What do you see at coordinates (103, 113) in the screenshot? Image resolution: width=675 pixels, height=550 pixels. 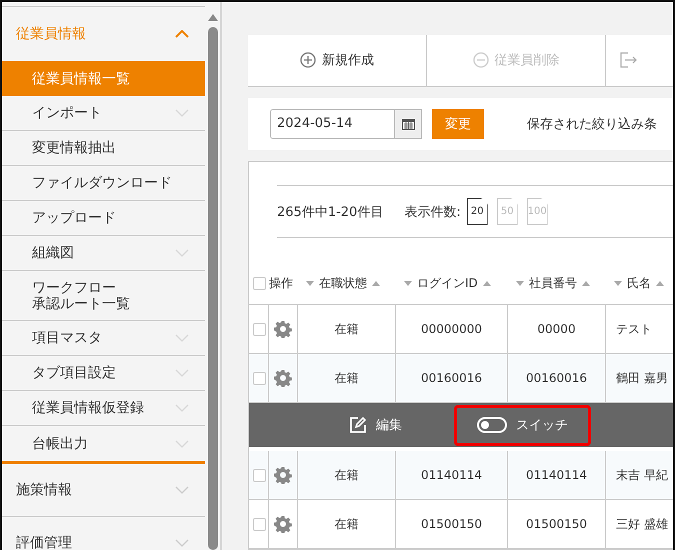 I see `sidebar-item: インポート` at bounding box center [103, 113].